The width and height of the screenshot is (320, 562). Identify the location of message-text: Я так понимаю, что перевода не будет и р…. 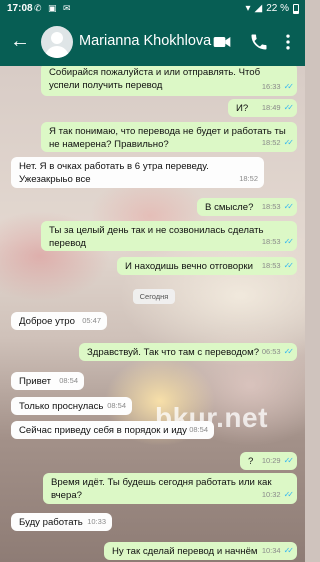
(167, 138).